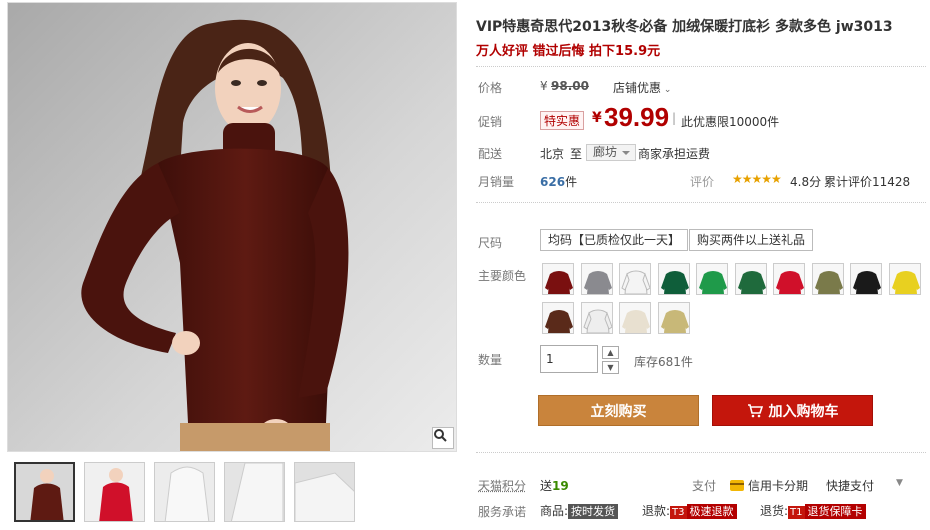  I want to click on quantity-down-icon: ▼, so click(610, 367).